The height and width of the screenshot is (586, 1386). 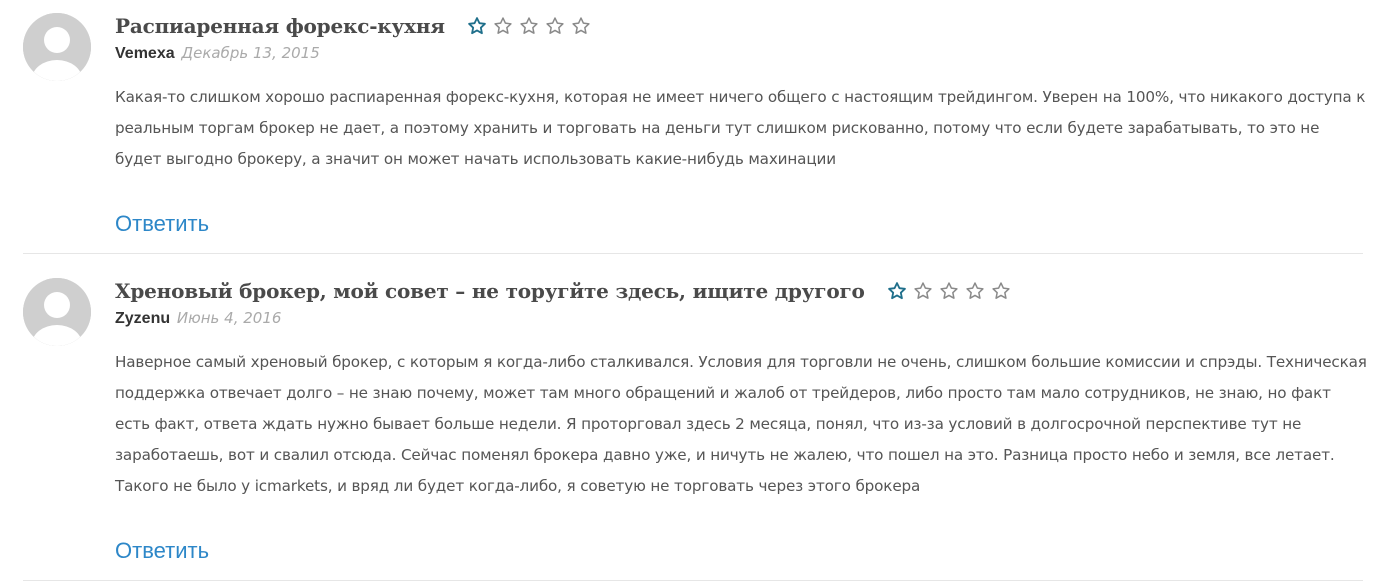 I want to click on comment-date: Декабрь 13, 2015, so click(x=250, y=53).